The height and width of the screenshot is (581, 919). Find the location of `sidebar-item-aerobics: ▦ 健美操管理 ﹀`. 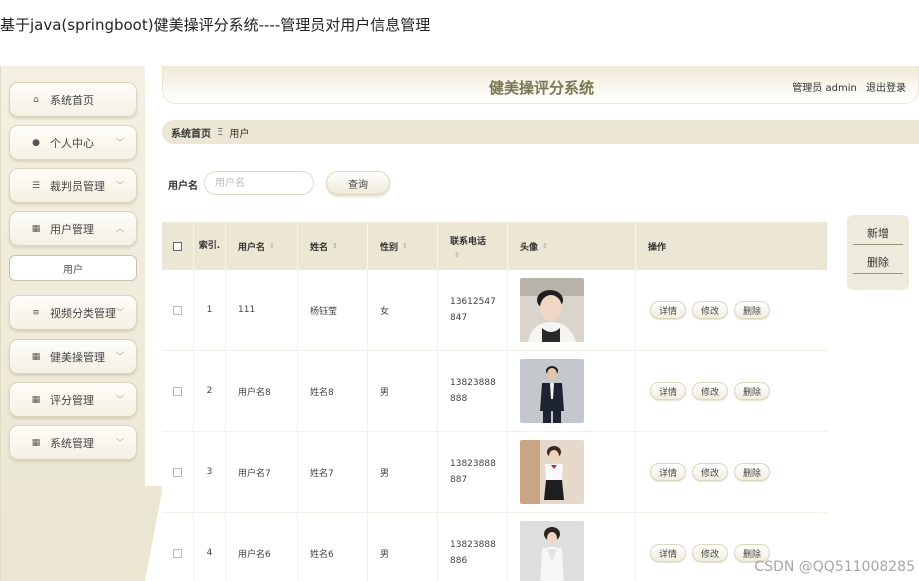

sidebar-item-aerobics: ▦ 健美操管理 ﹀ is located at coordinates (73, 356).